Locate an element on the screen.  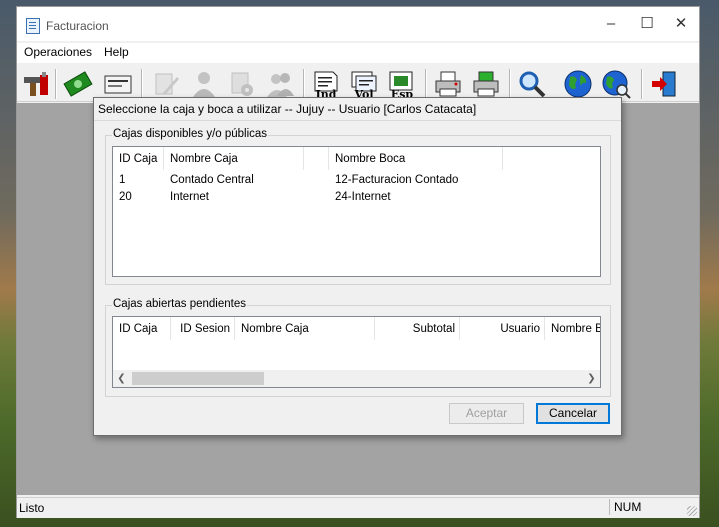
close-button: ✕ is located at coordinates (681, 25).